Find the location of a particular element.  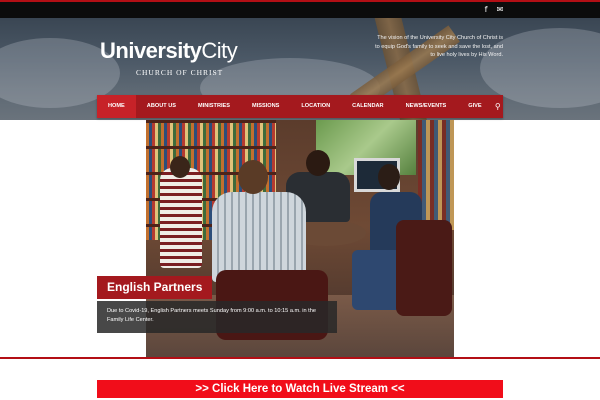

logo-wordmark: UniversityCity is located at coordinates (169, 50).